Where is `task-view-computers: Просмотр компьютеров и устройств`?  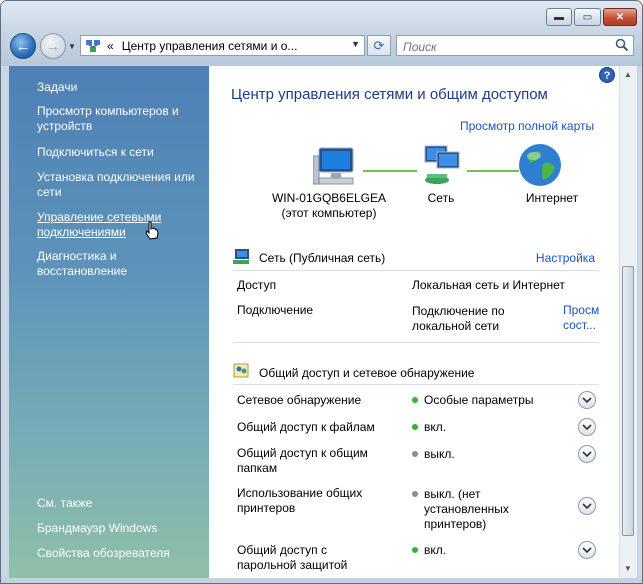
task-view-computers: Просмотр компьютеров и устройств is located at coordinates (119, 119).